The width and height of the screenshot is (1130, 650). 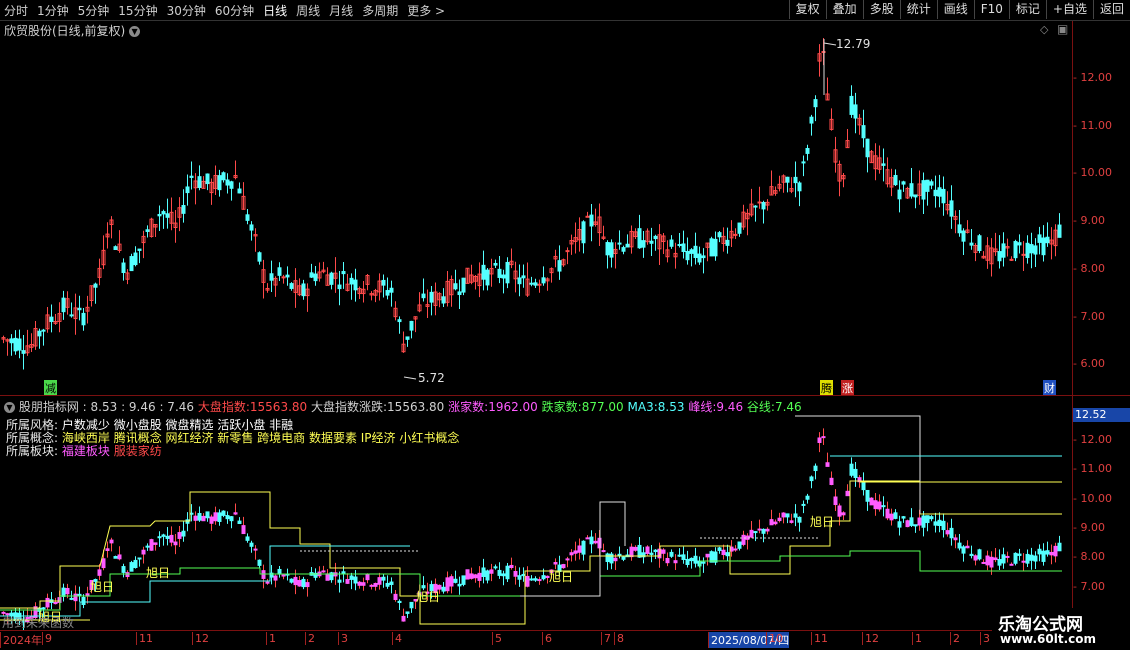 What do you see at coordinates (1089, 268) in the screenshot?
I see `price-tick-4: - 8.00` at bounding box center [1089, 268].